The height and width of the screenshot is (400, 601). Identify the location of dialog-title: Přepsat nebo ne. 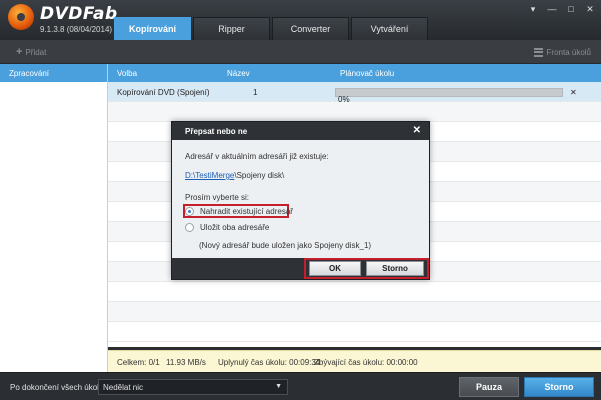
(216, 131).